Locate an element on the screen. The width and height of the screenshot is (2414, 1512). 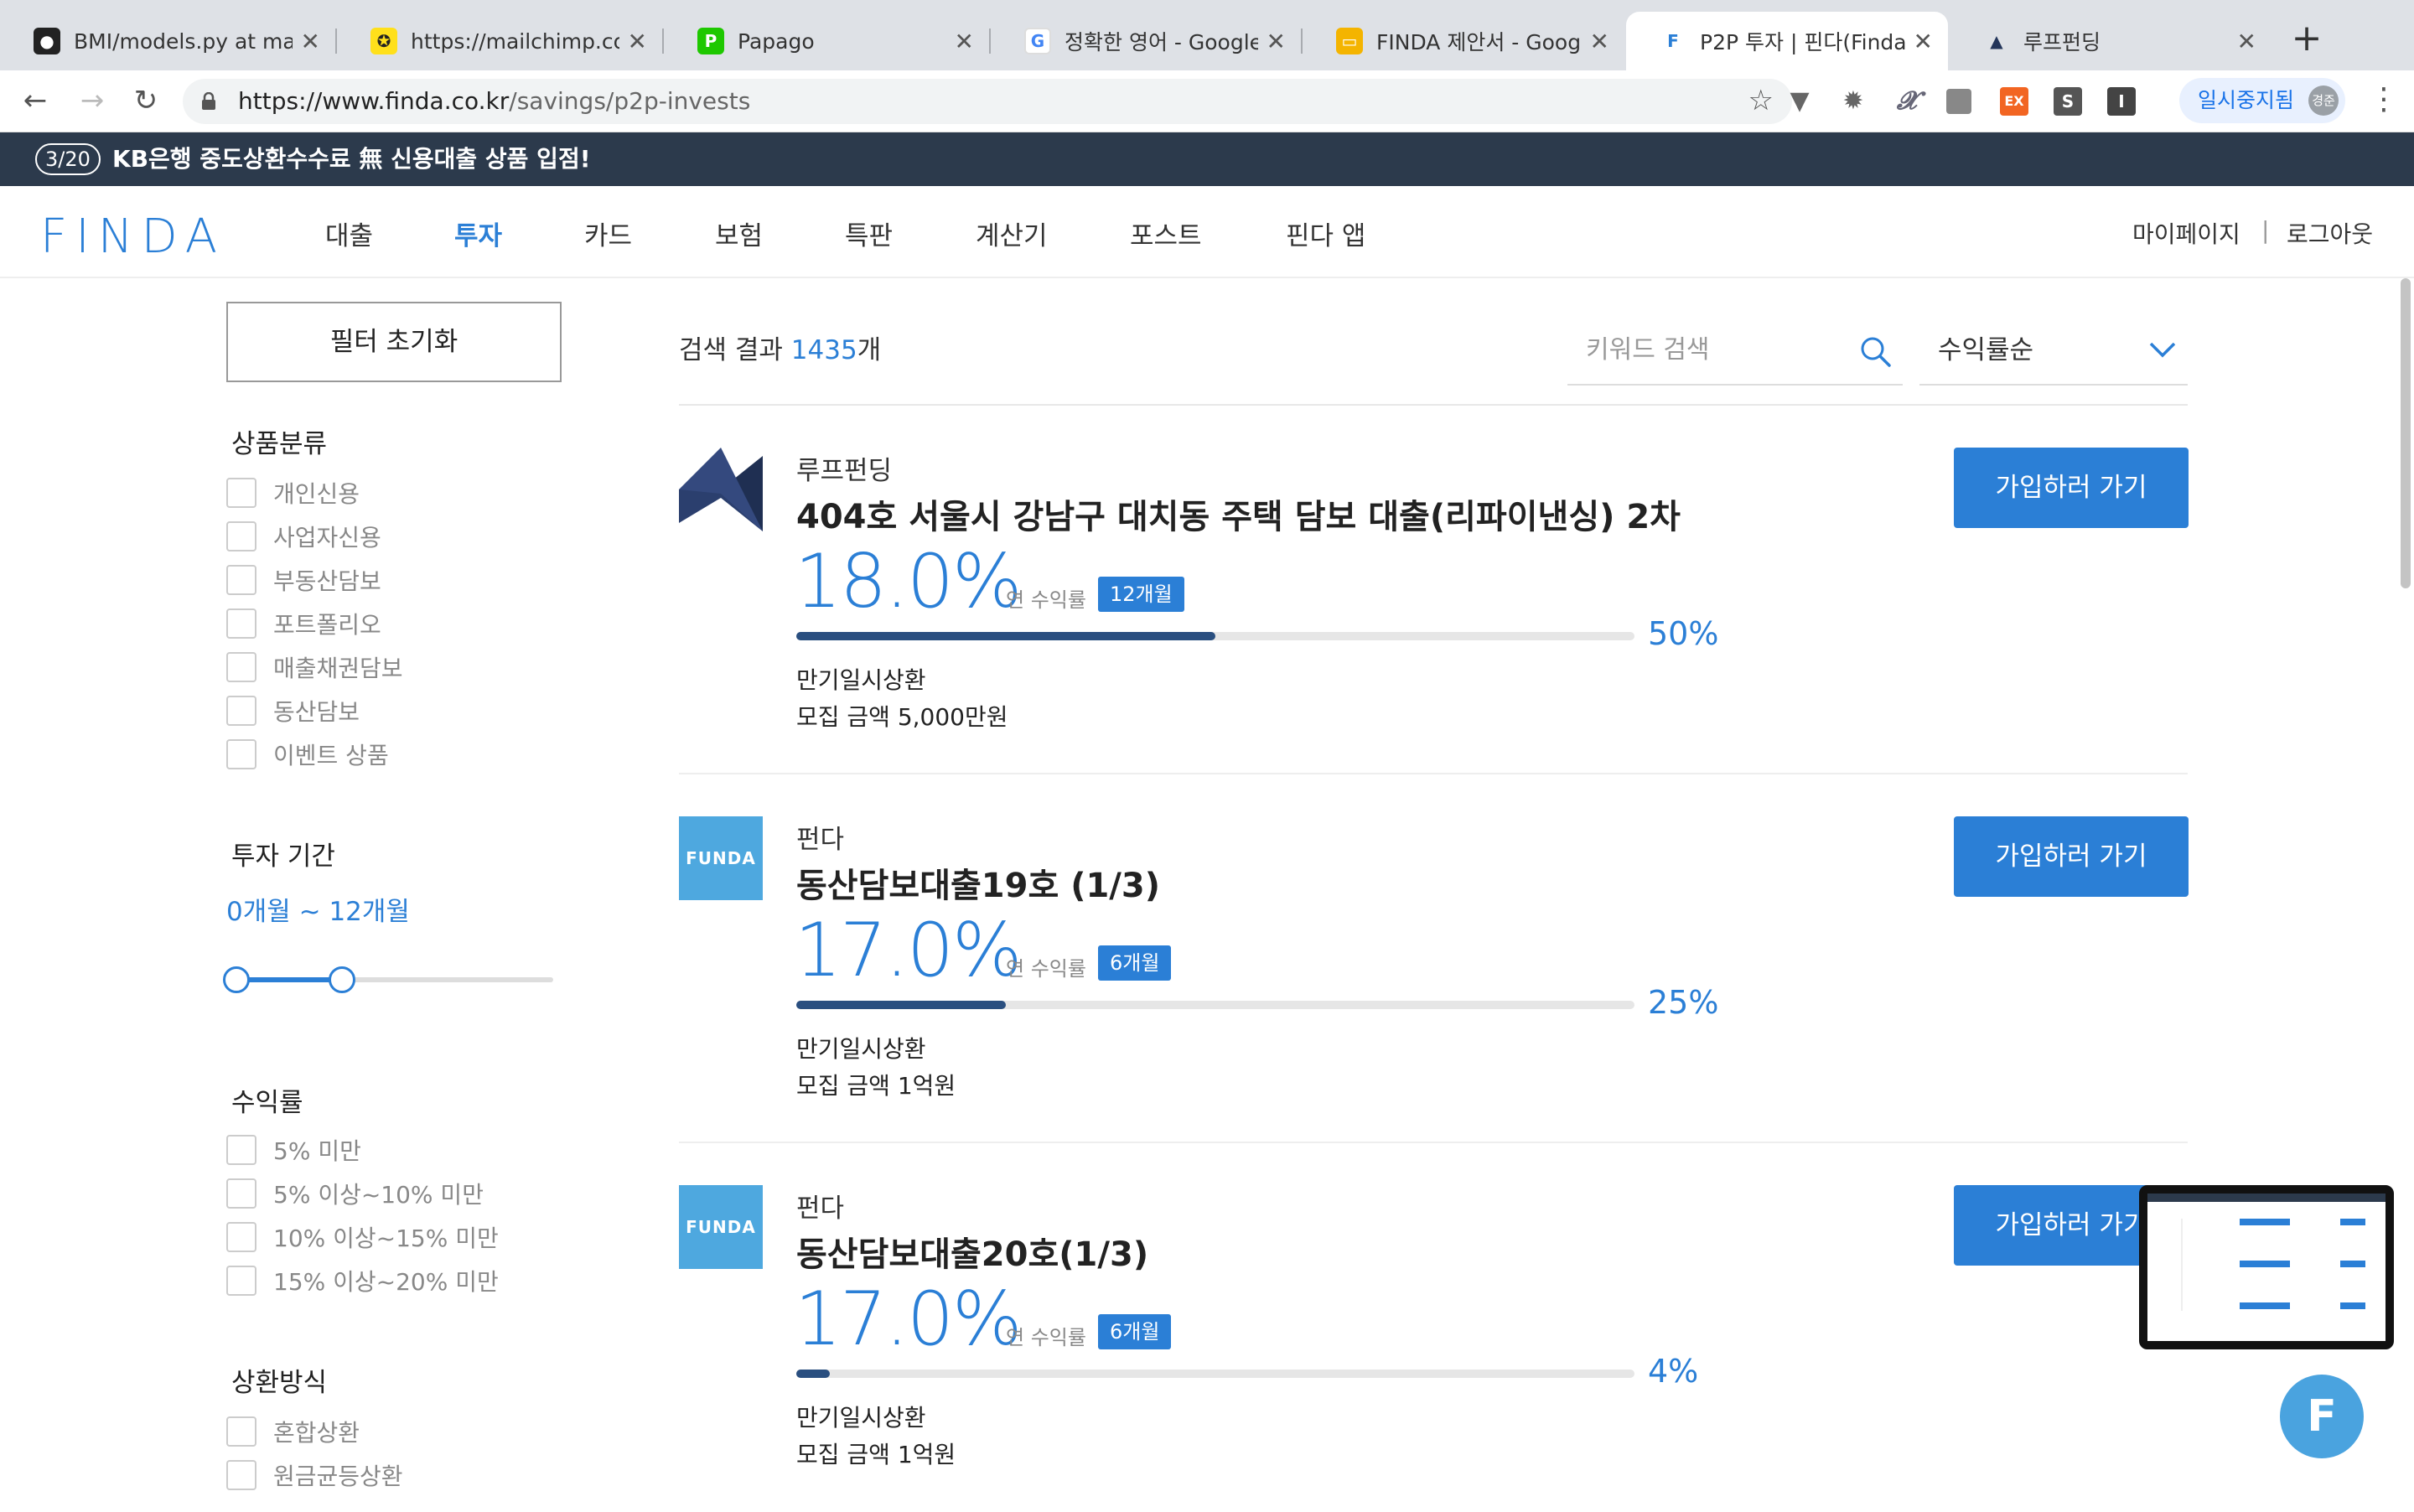
category-label: 이벤트 상품 is located at coordinates (331, 754).